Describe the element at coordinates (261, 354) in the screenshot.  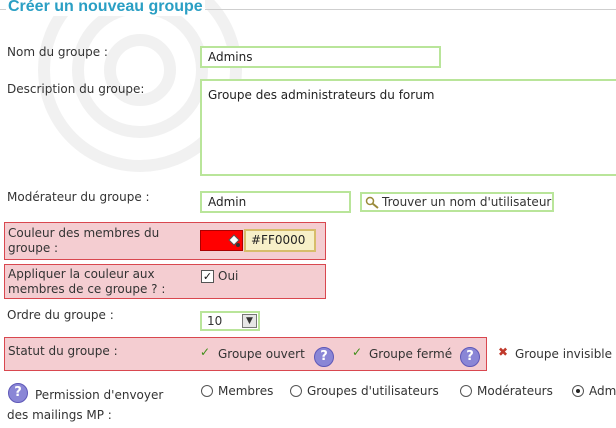
I see `status-open-option: Groupe ouvert` at that location.